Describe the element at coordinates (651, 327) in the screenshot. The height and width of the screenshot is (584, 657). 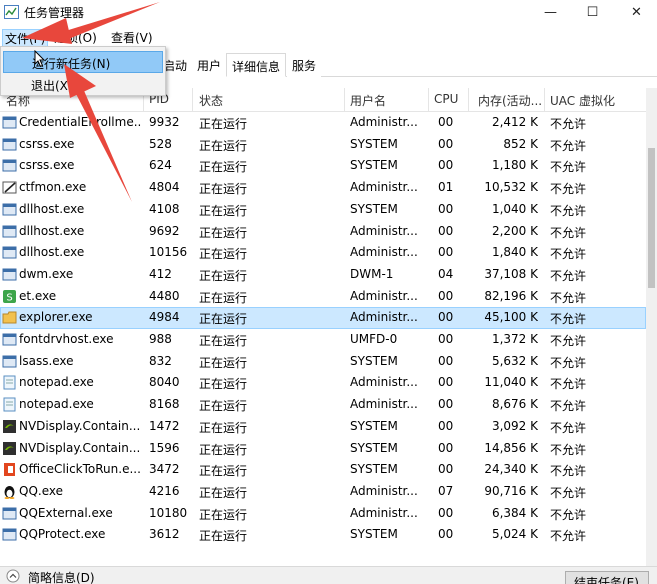
I see `vertical-scrollbar` at that location.